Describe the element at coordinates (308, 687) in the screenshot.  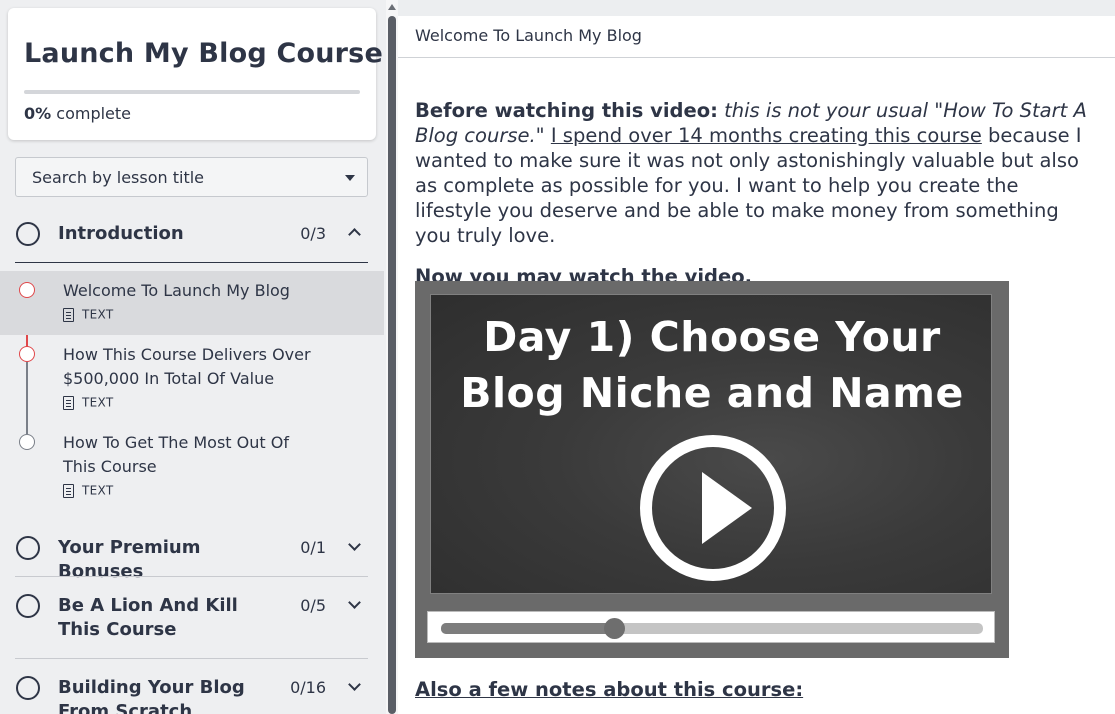
I see `section-count: 0/16` at that location.